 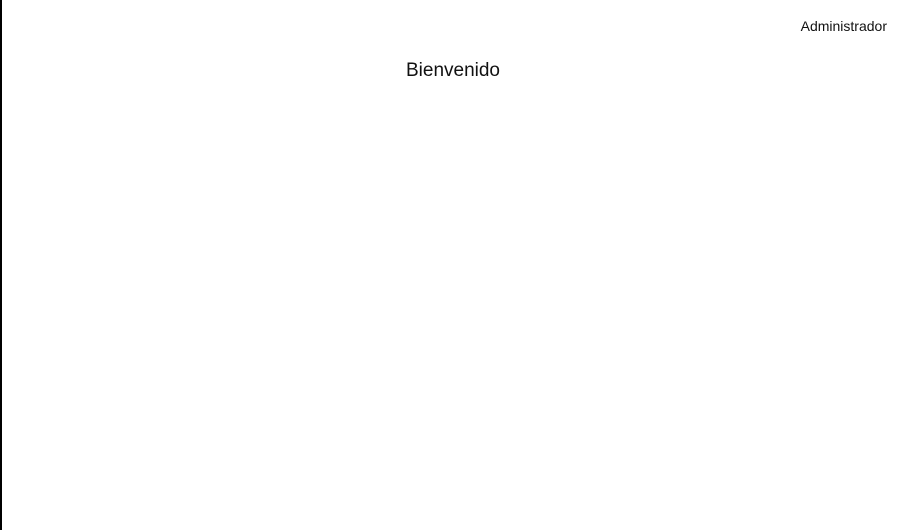 What do you see at coordinates (844, 26) in the screenshot?
I see `user-menu-label: Administrador` at bounding box center [844, 26].